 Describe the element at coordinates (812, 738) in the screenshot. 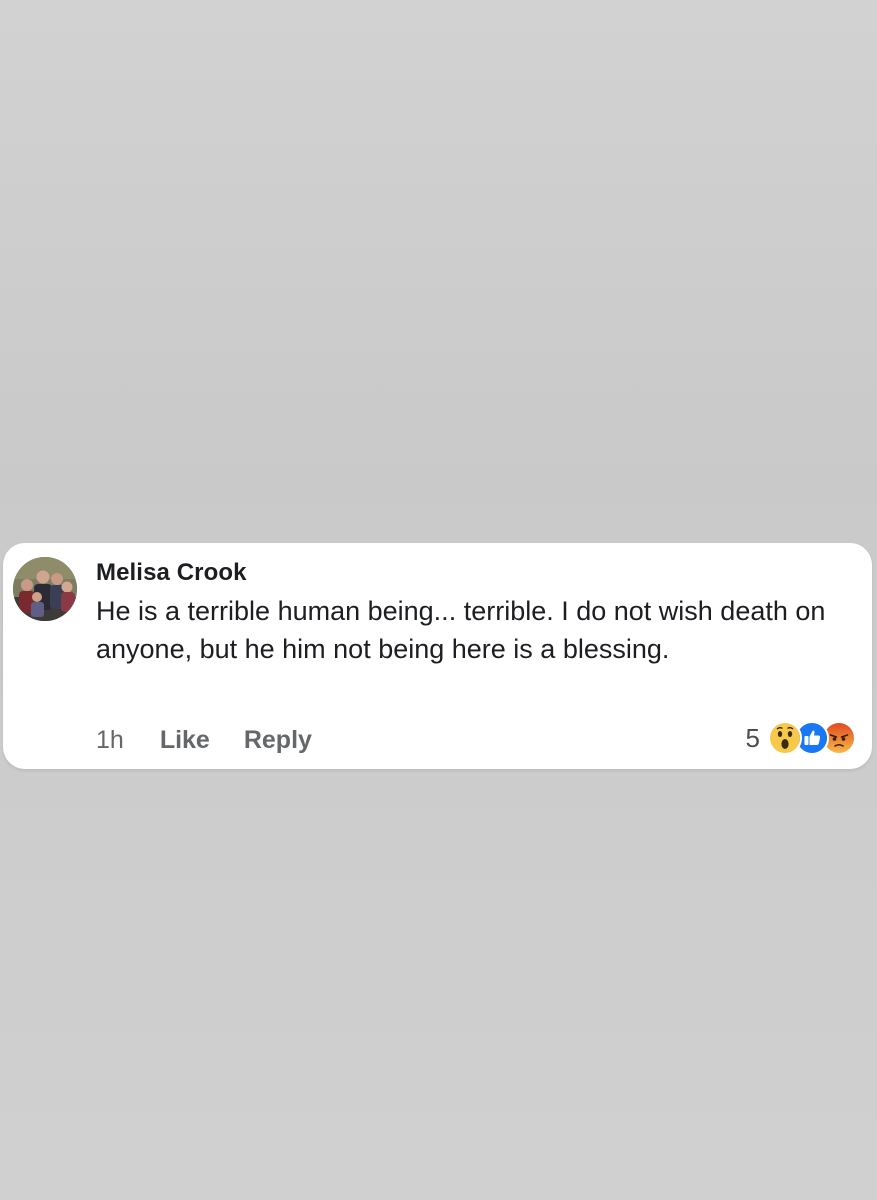

I see `reaction-icons` at that location.